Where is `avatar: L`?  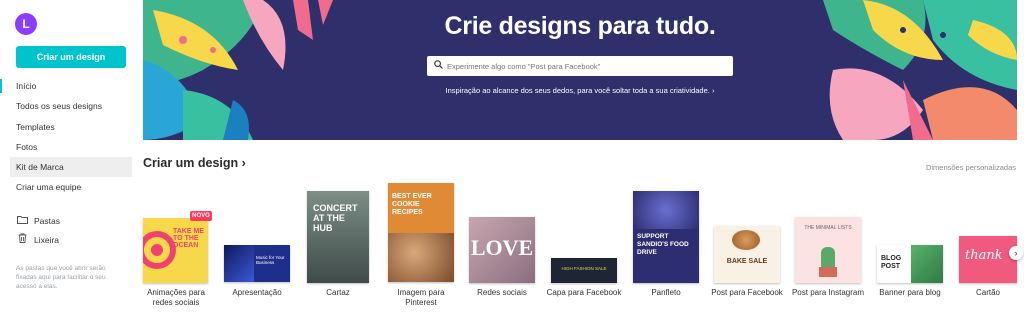 avatar: L is located at coordinates (26, 24).